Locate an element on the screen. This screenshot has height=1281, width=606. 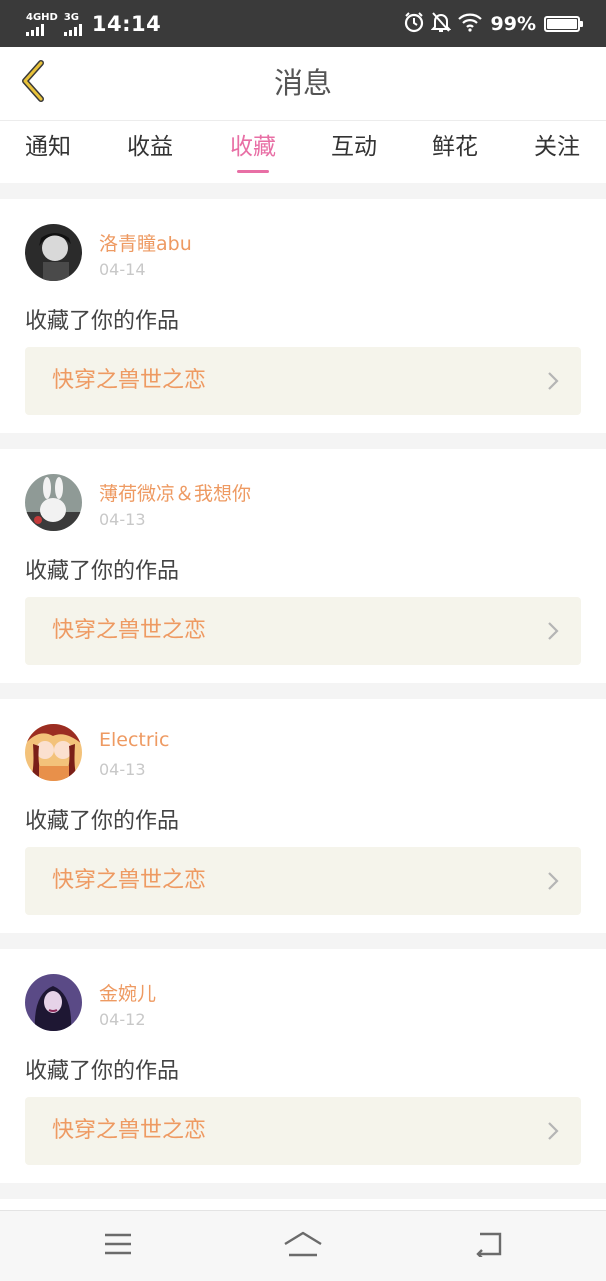
page-title: 消息 is located at coordinates (302, 83).